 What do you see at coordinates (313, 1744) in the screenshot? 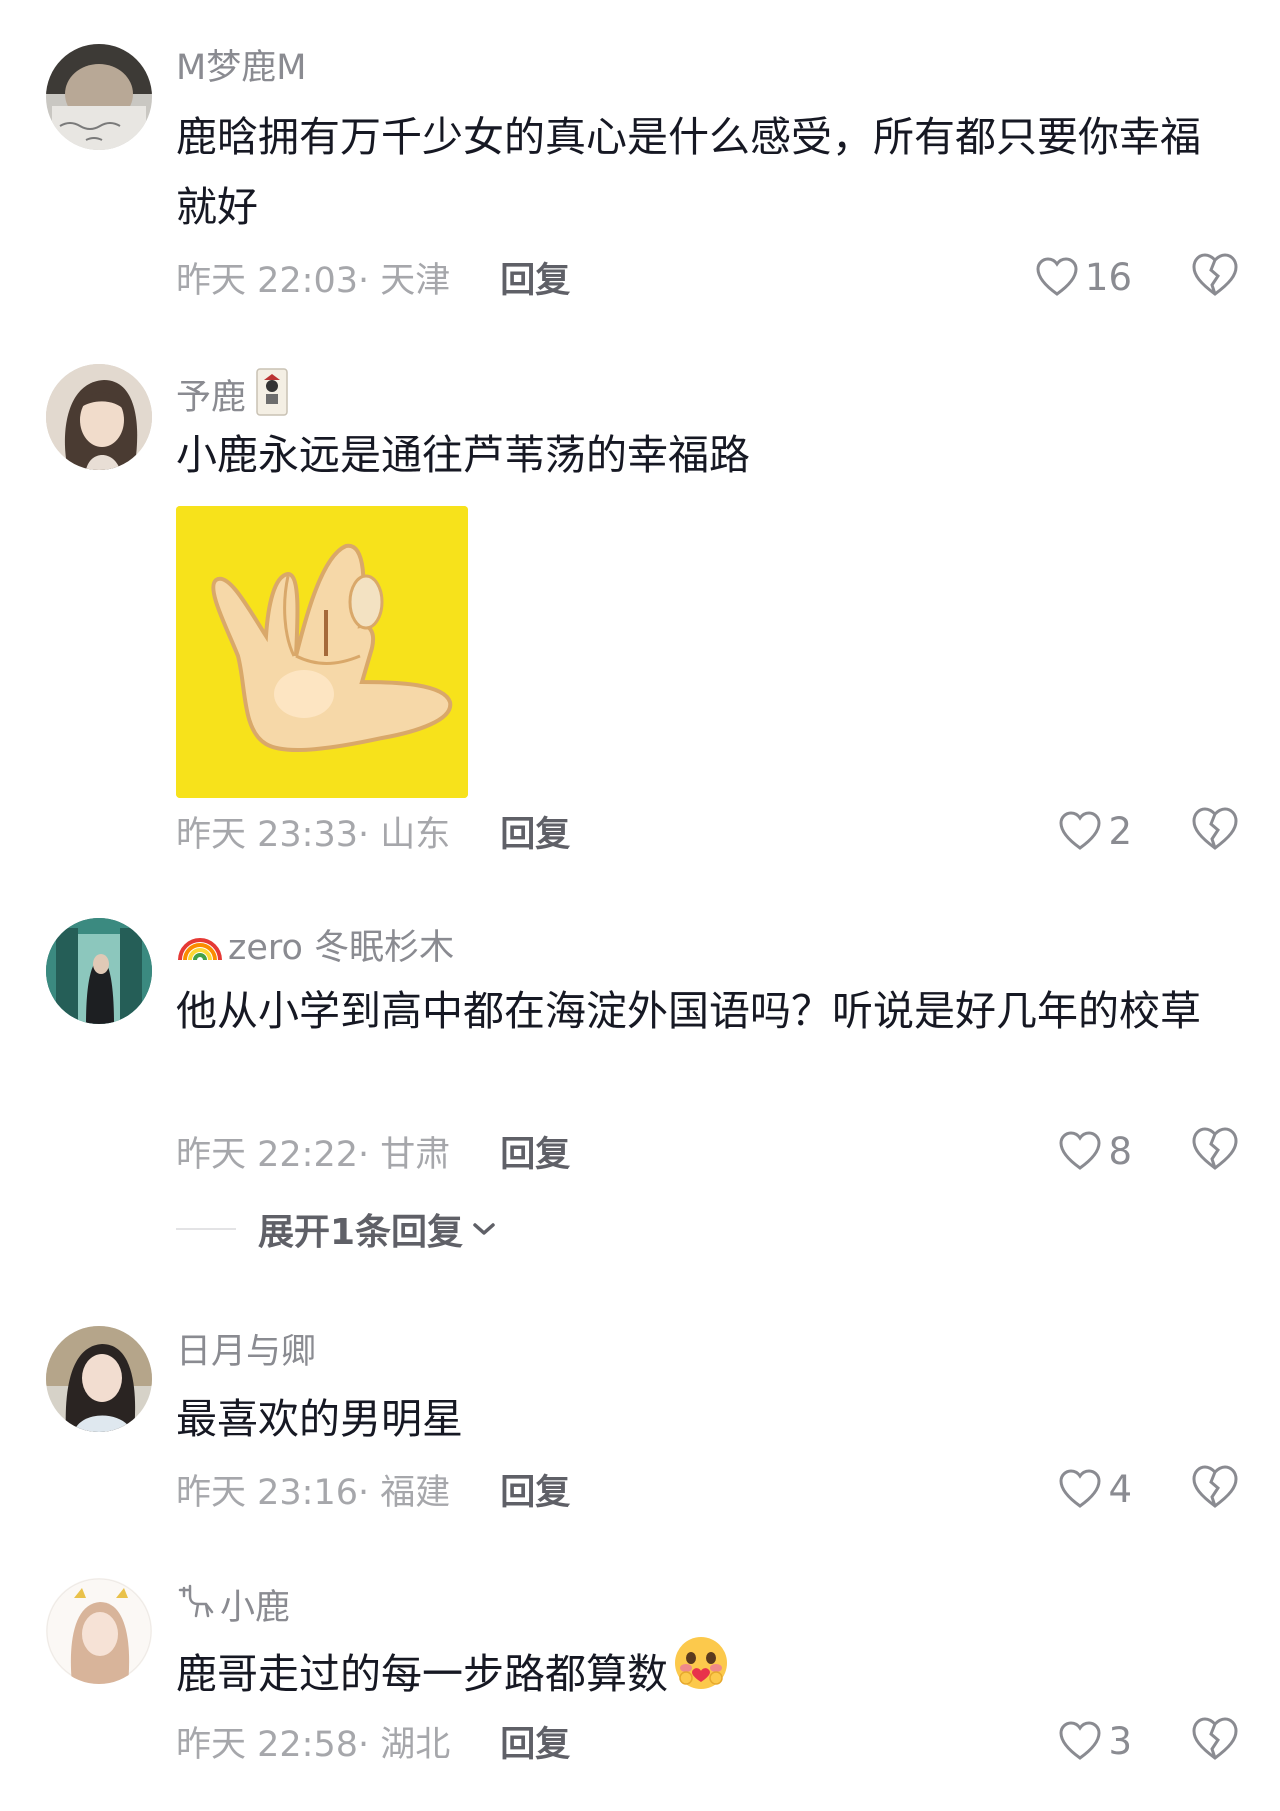
I see `comment-time-location: 昨天 22:58· 湖北` at bounding box center [313, 1744].